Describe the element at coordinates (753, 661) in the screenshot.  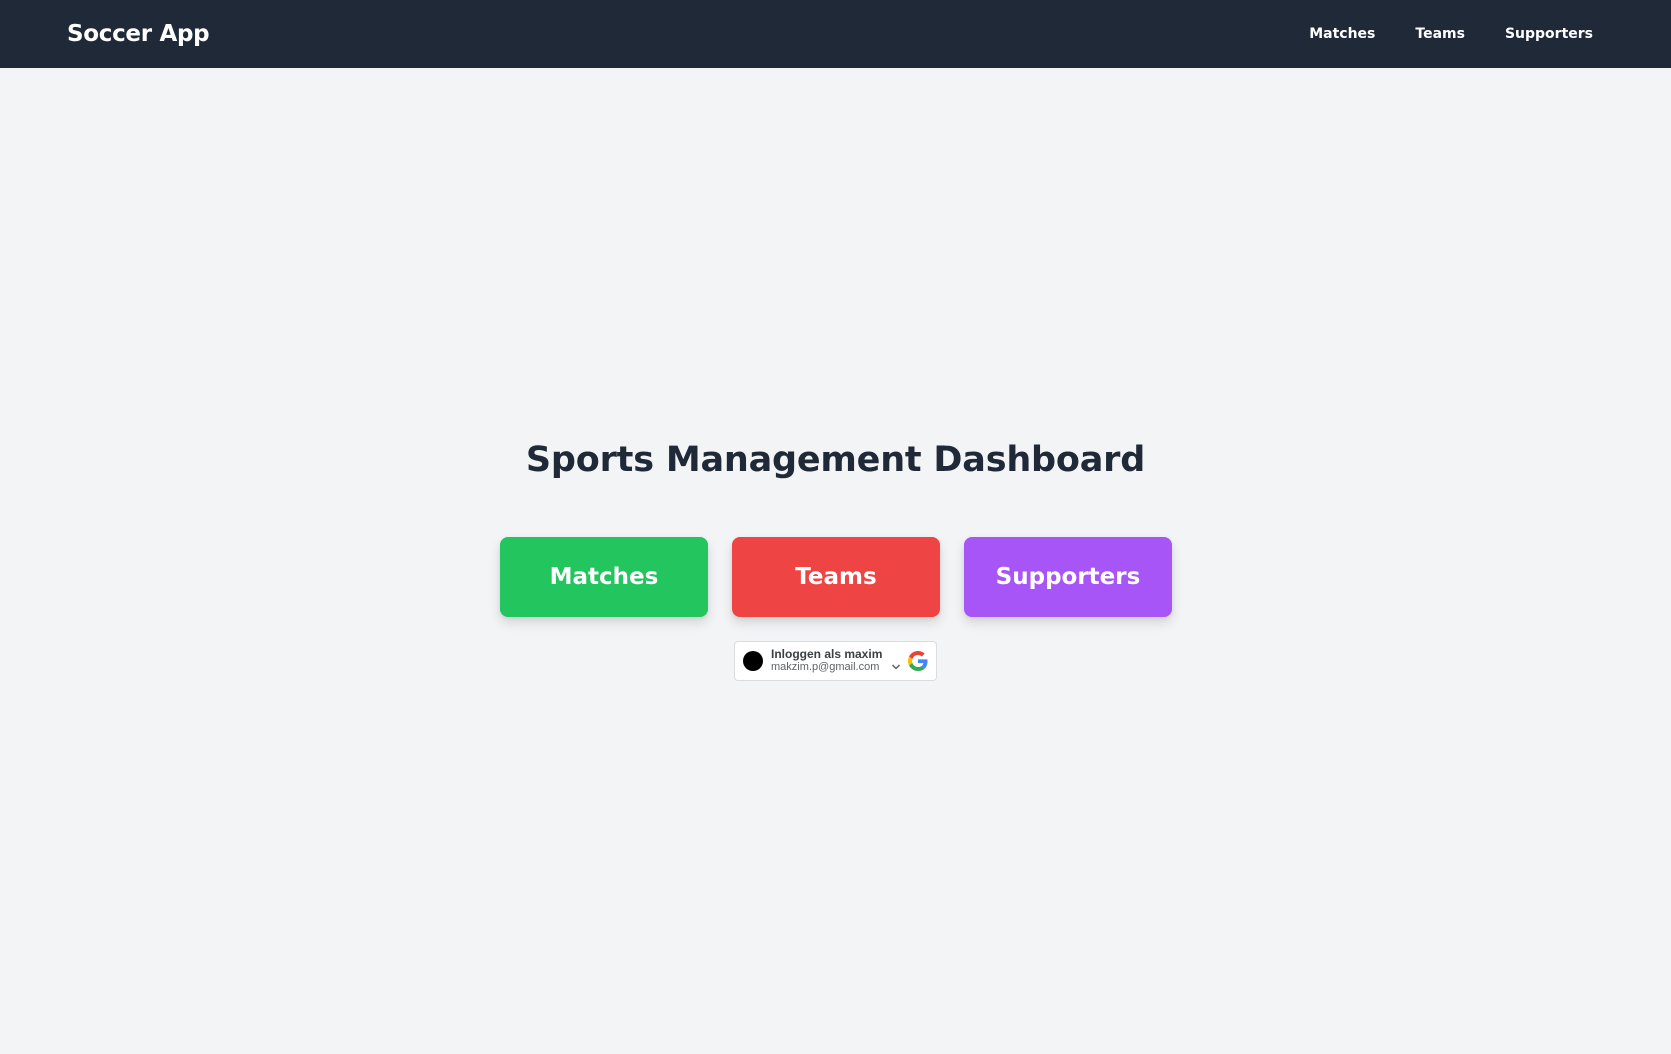
I see `avatar` at that location.